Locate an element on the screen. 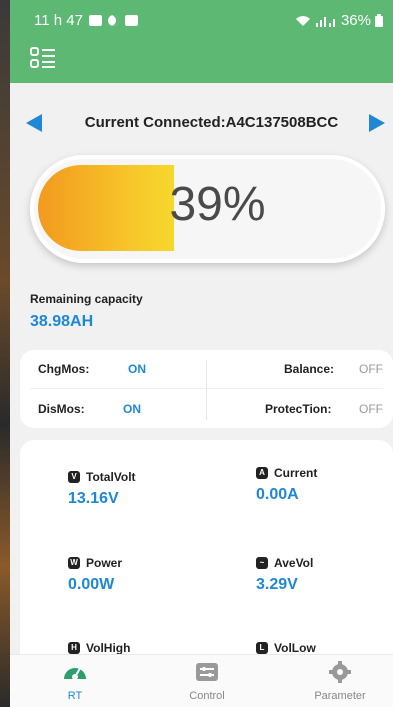 The width and height of the screenshot is (393, 707). current-value: 0.00A is located at coordinates (277, 494).